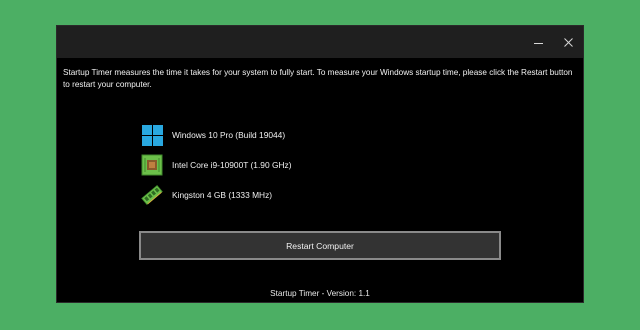 Image resolution: width=640 pixels, height=330 pixels. Describe the element at coordinates (152, 135) in the screenshot. I see `windows-logo-icon` at that location.